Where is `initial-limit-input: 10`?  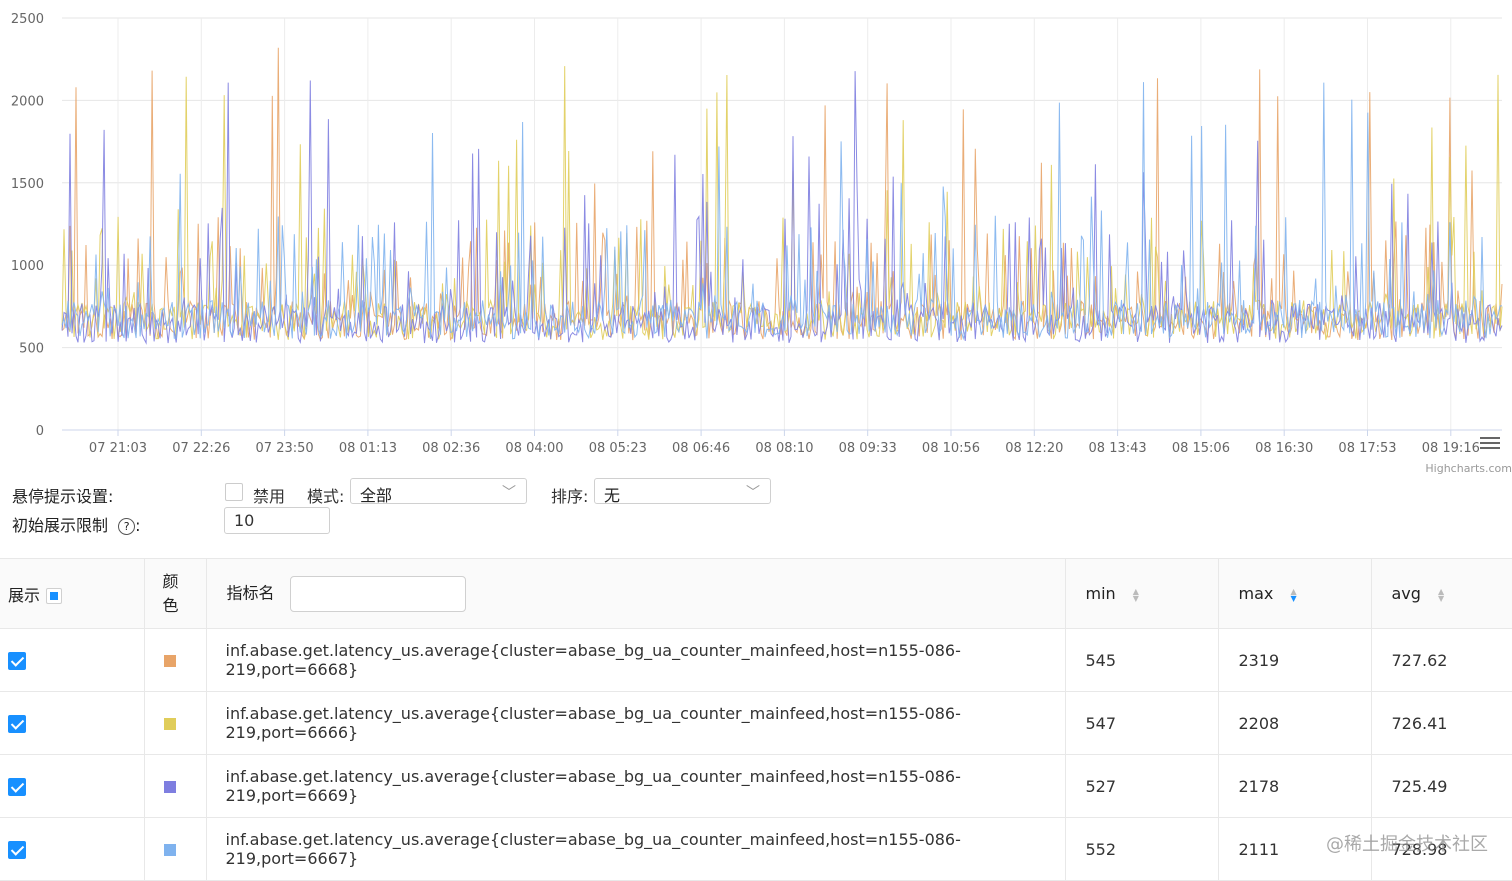
initial-limit-input: 10 is located at coordinates (277, 520).